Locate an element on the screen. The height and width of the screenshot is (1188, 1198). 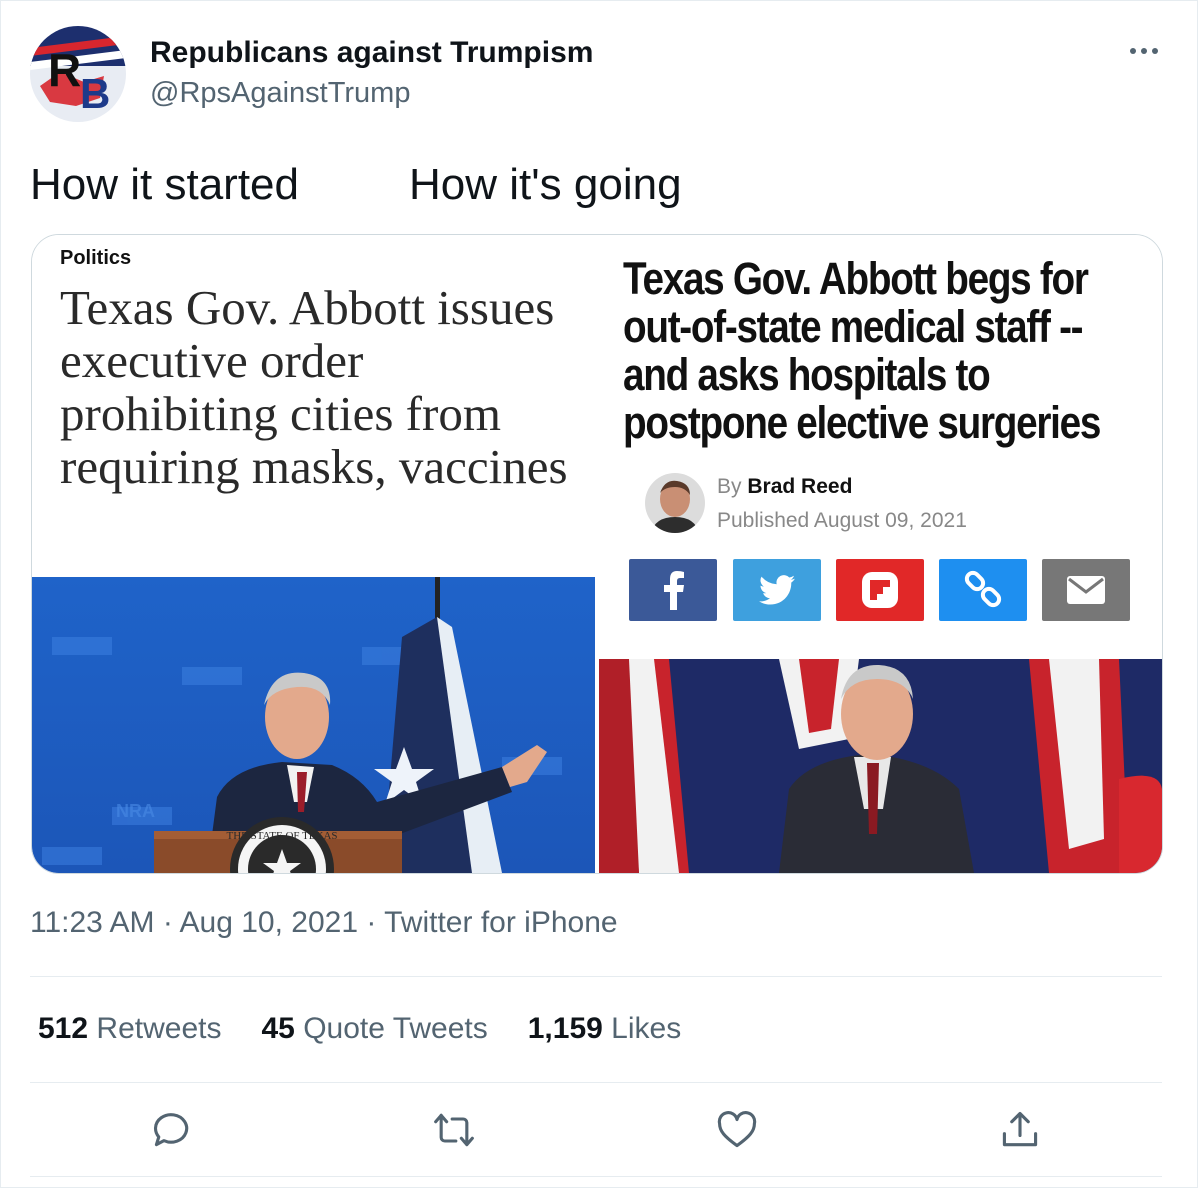
quote-tweets-count: 45 is located at coordinates (278, 1028).